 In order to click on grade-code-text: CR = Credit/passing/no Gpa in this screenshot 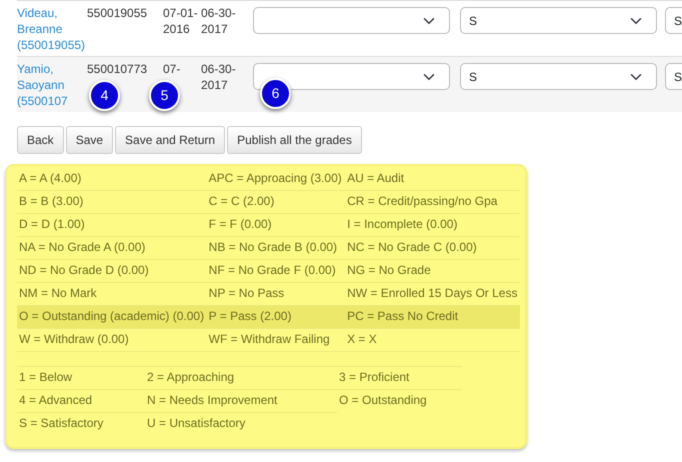, I will do `click(422, 201)`.